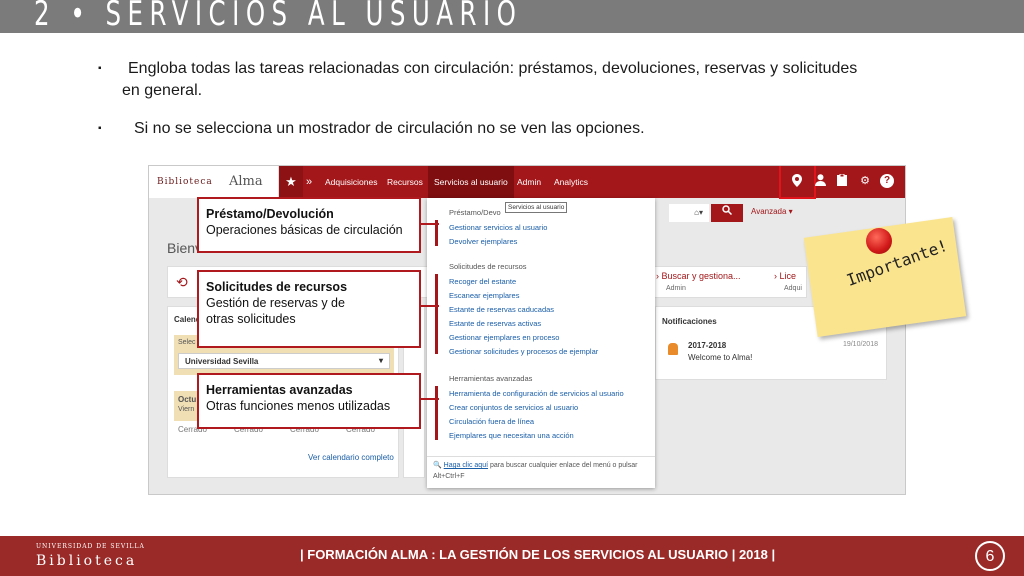  What do you see at coordinates (788, 276) in the screenshot?
I see `widget-lice-text: Lice` at bounding box center [788, 276].